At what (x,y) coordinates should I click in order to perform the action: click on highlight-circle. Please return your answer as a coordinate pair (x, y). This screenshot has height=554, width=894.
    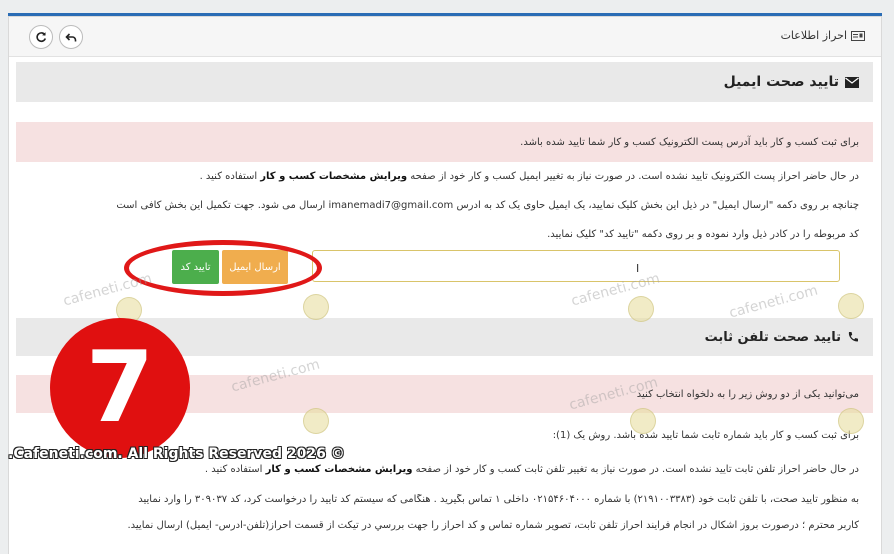
    Looking at the image, I should click on (223, 268).